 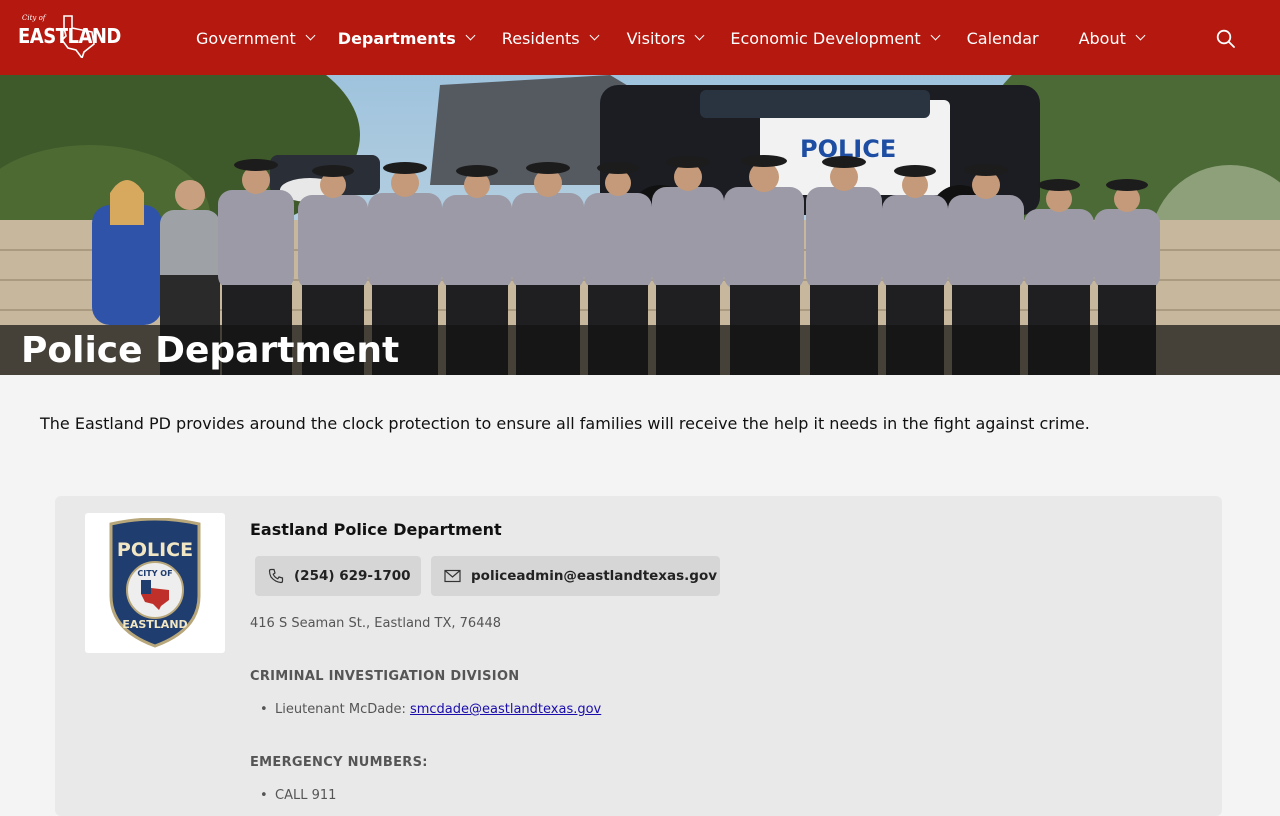 What do you see at coordinates (34, 18) in the screenshot?
I see `logo-small-text: City of` at bounding box center [34, 18].